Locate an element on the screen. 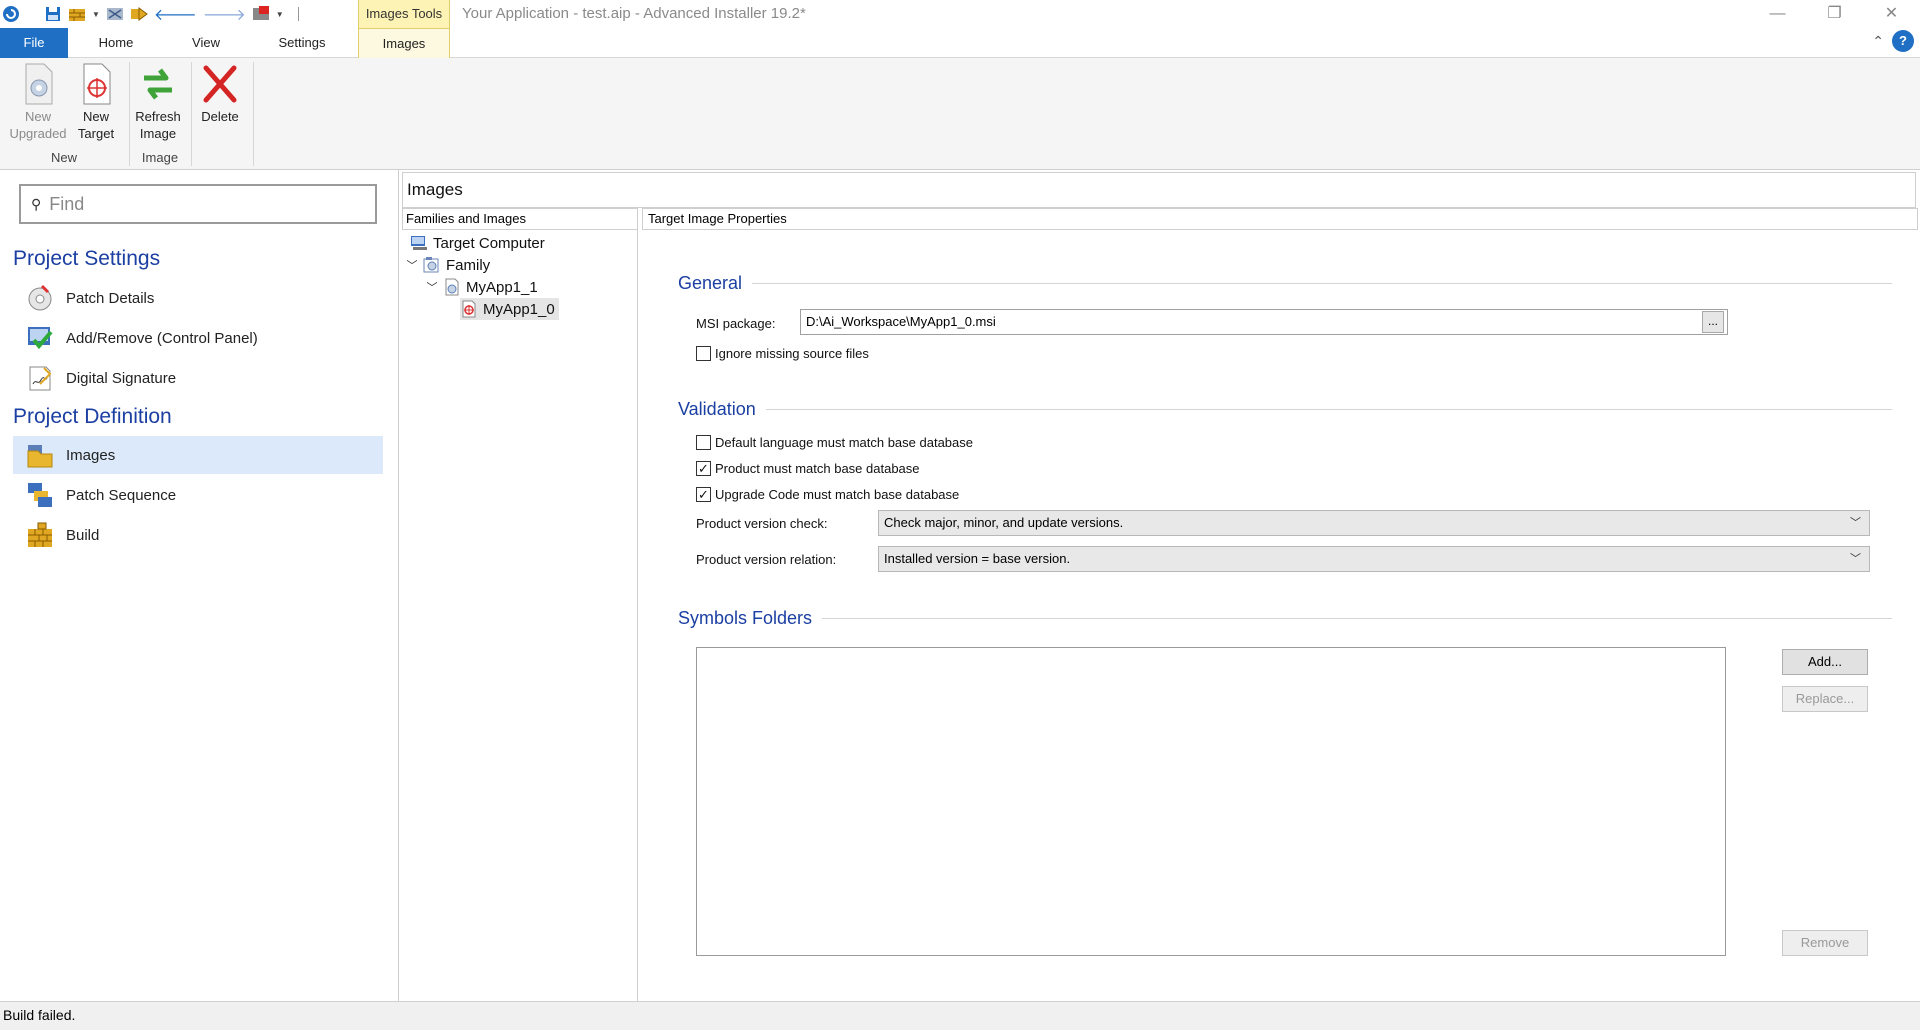 This screenshot has width=1920, height=1030. status-bar: Build failed. is located at coordinates (960, 1015).